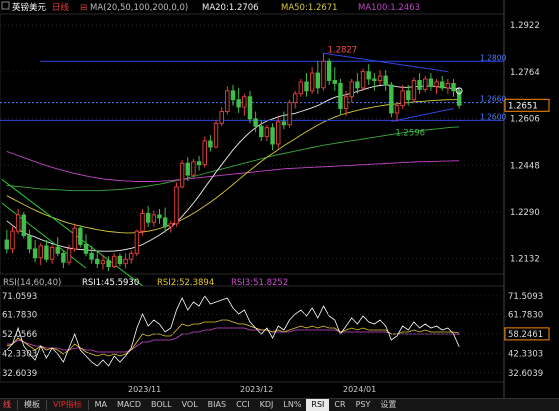  What do you see at coordinates (525, 26) in the screenshot?
I see `price-tick: 1.2922` at bounding box center [525, 26].